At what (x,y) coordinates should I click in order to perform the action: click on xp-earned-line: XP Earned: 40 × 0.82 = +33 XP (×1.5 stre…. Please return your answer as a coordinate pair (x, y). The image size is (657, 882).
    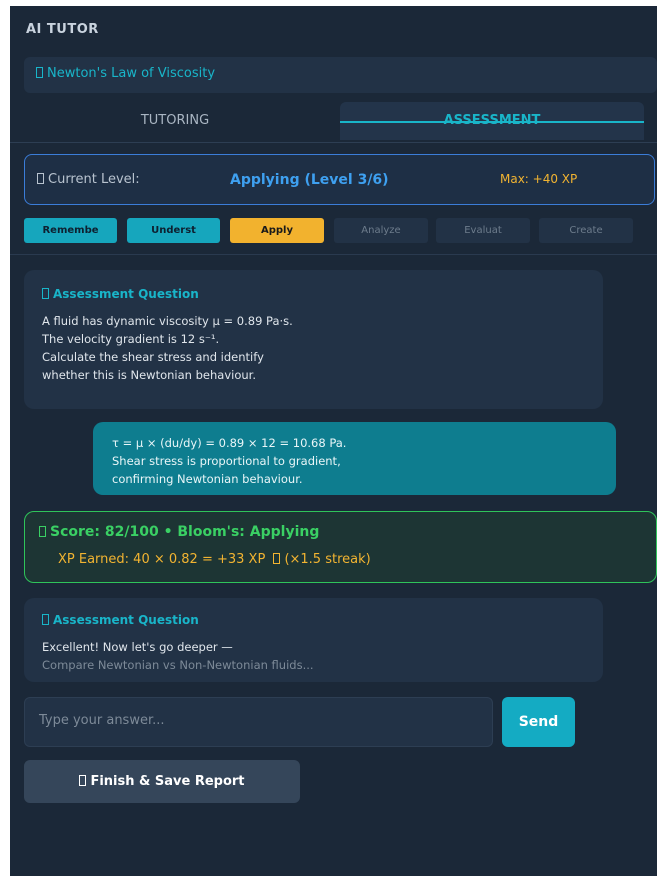
    Looking at the image, I should click on (214, 559).